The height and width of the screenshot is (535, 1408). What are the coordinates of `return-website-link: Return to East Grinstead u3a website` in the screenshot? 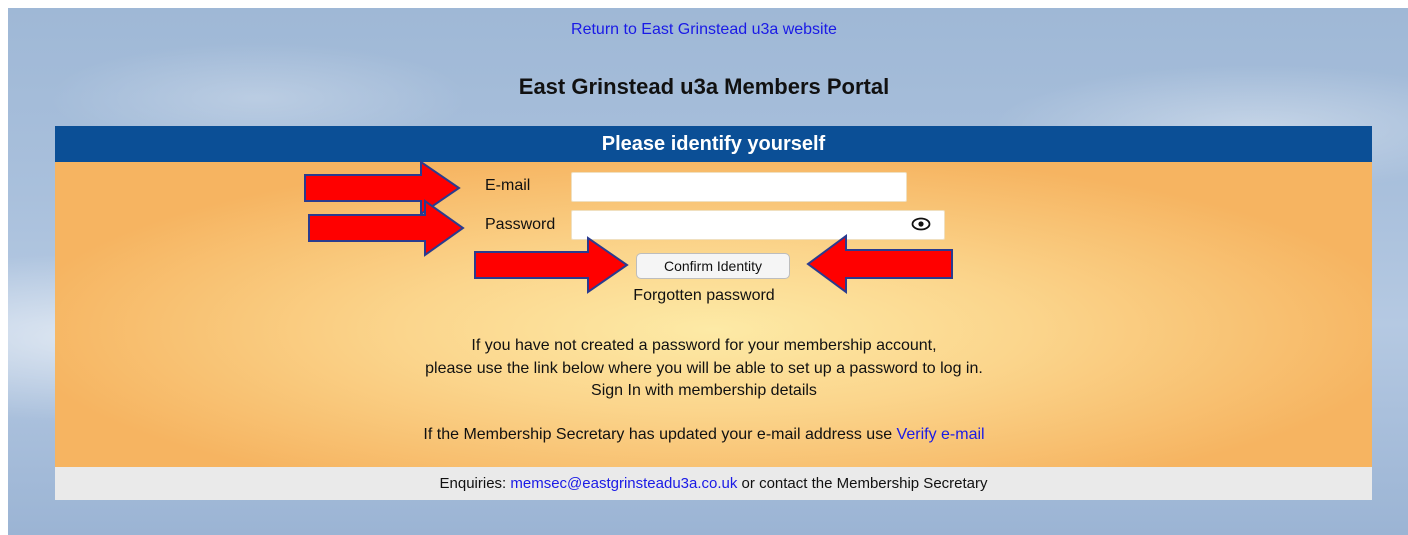 It's located at (704, 30).